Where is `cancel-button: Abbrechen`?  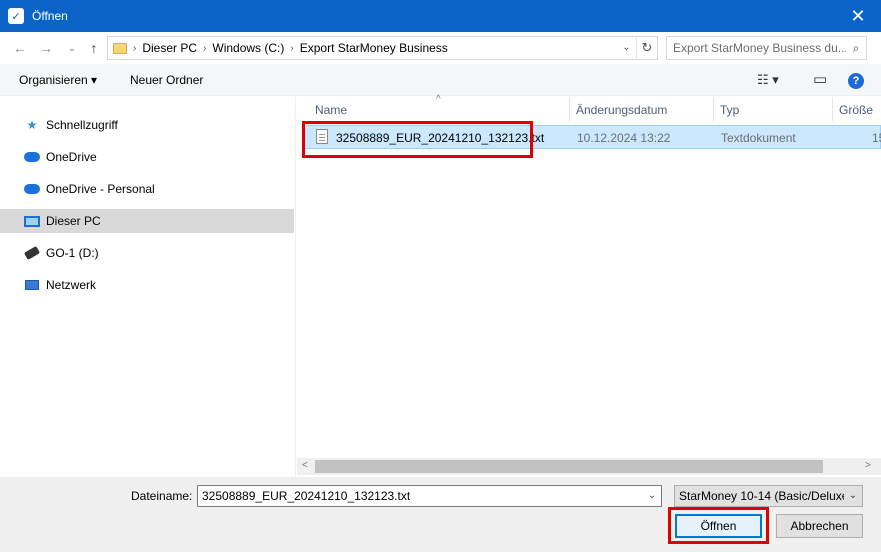
cancel-button: Abbrechen is located at coordinates (819, 526).